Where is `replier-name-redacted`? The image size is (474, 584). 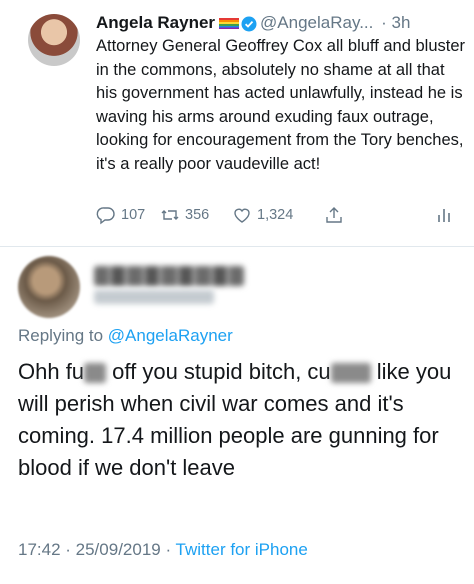
replier-name-redacted is located at coordinates (169, 276).